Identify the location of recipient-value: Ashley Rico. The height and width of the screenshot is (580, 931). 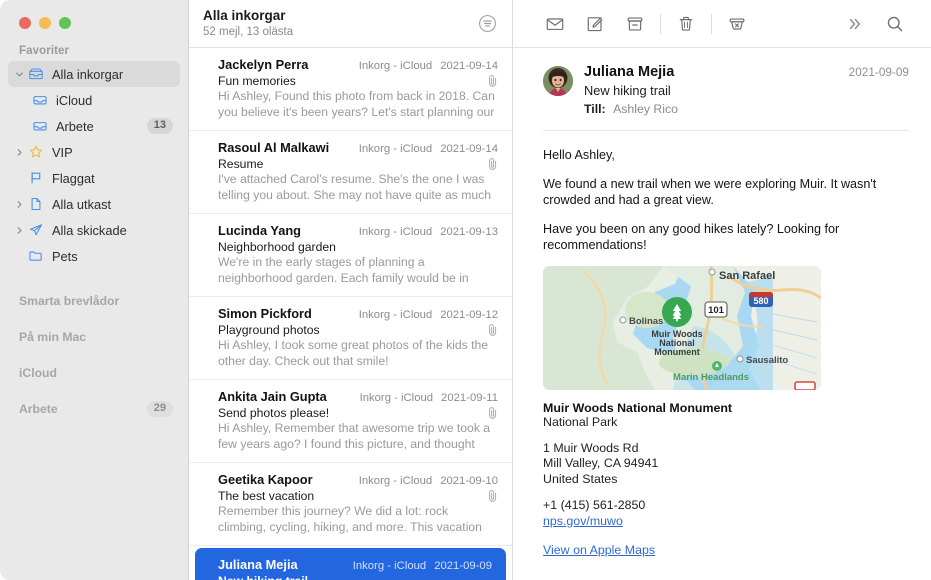
(645, 109).